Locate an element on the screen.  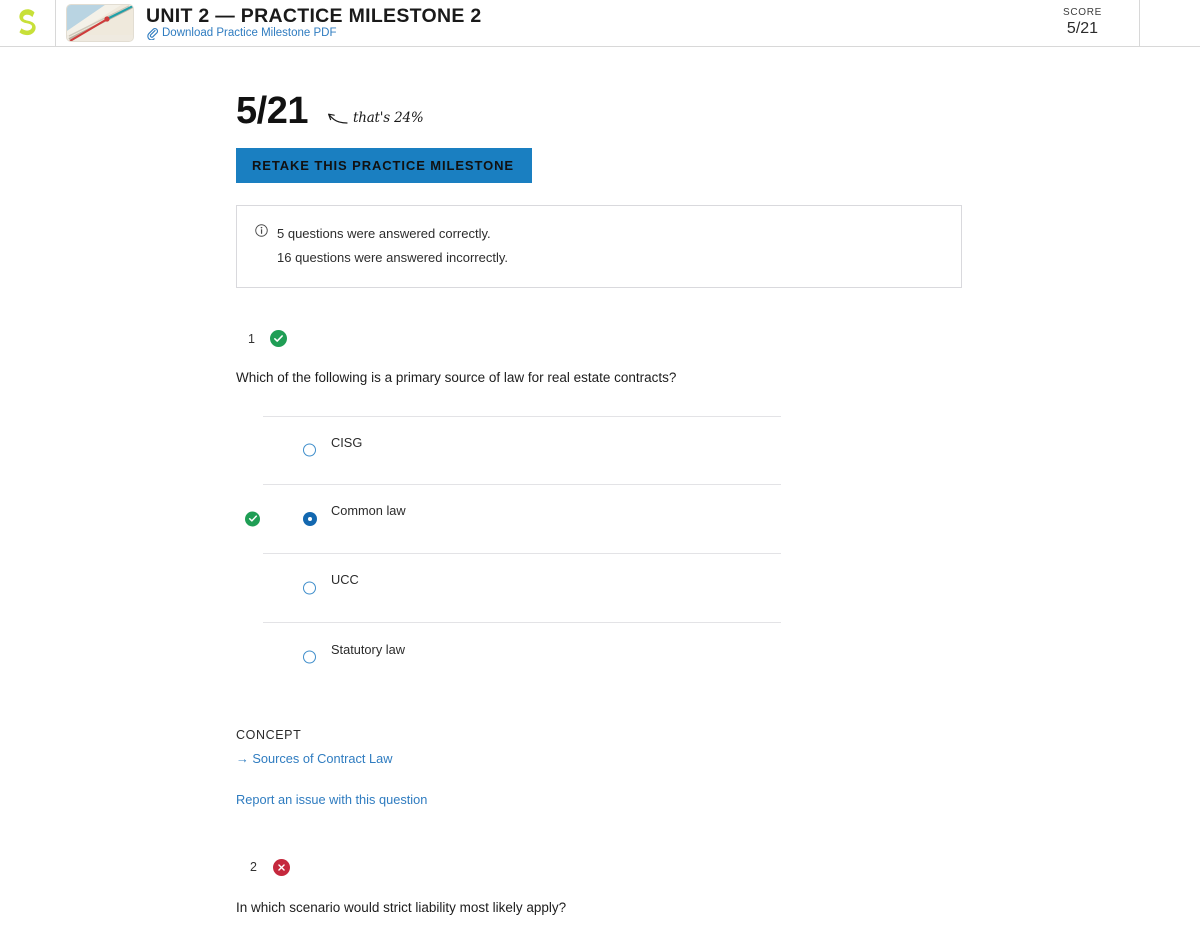
incorrect-count-line: 16 questions were answered incorrectly. is located at coordinates (392, 258).